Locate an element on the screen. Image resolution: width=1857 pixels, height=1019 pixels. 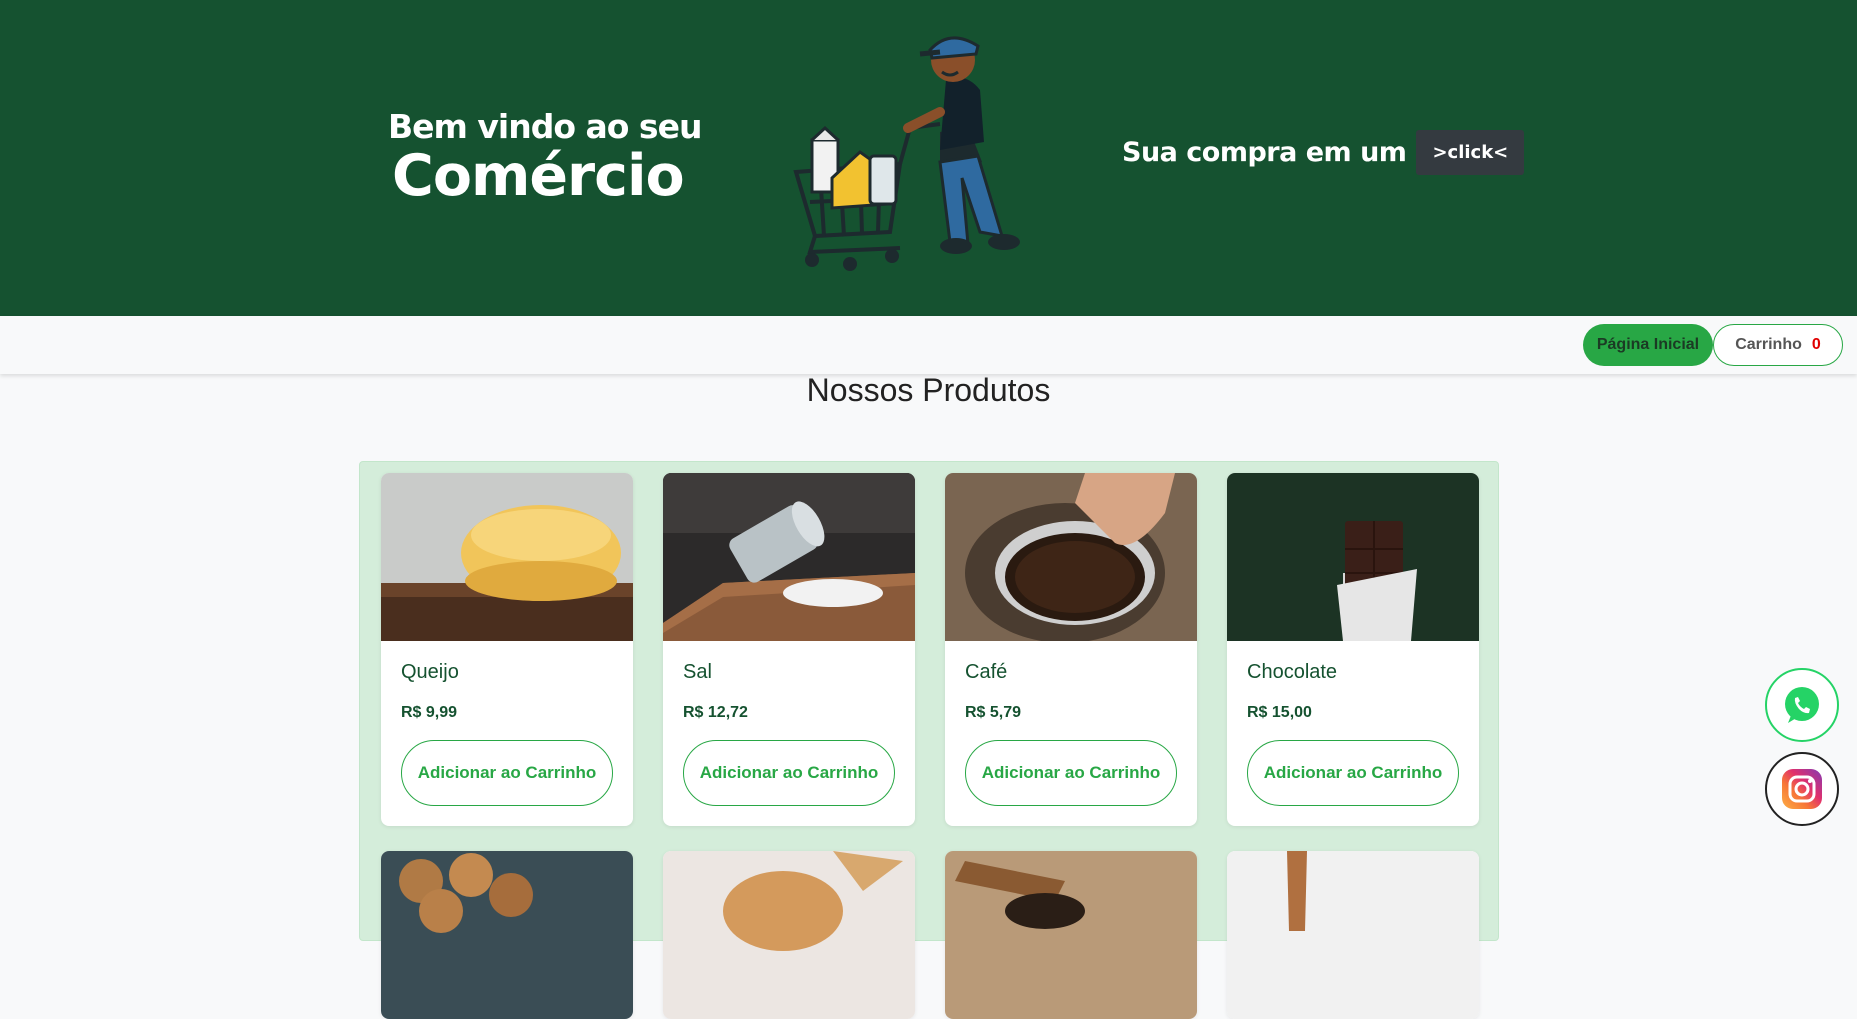
instagram-button is located at coordinates (1802, 789).